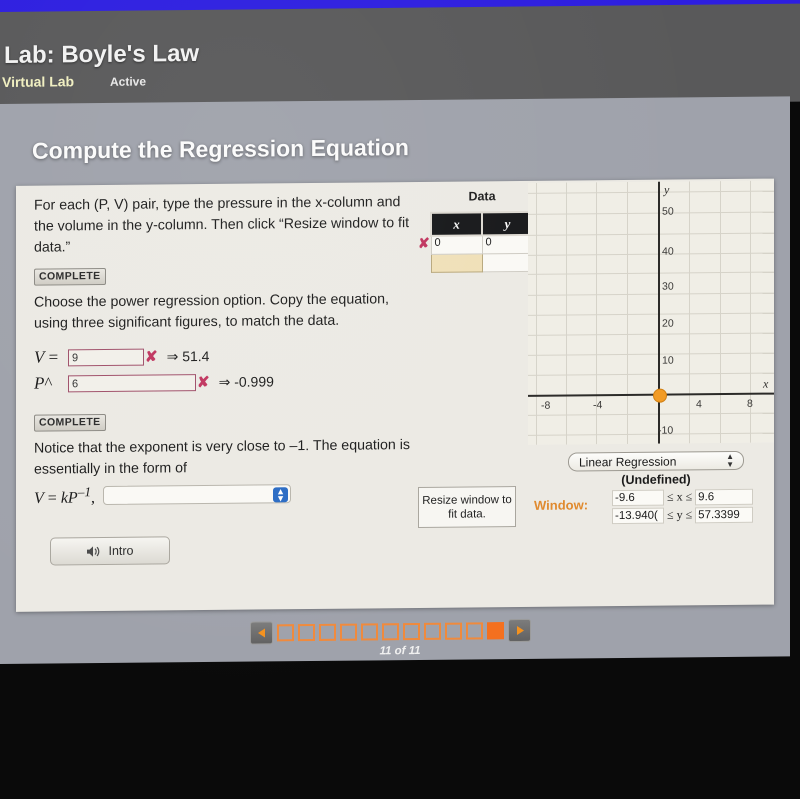  I want to click on speaker-icon, so click(93, 551).